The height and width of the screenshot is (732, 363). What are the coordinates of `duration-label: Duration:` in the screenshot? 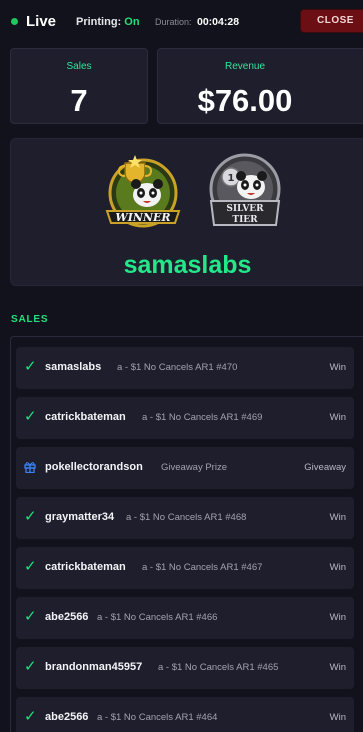 It's located at (173, 22).